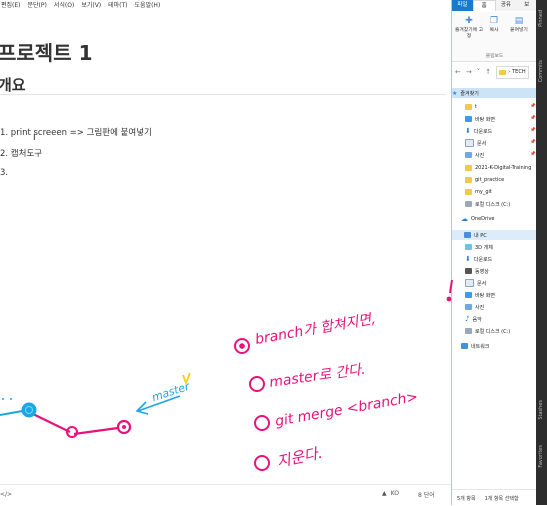 This screenshot has height=506, width=547. I want to click on cloud-icon: ☁, so click(464, 219).